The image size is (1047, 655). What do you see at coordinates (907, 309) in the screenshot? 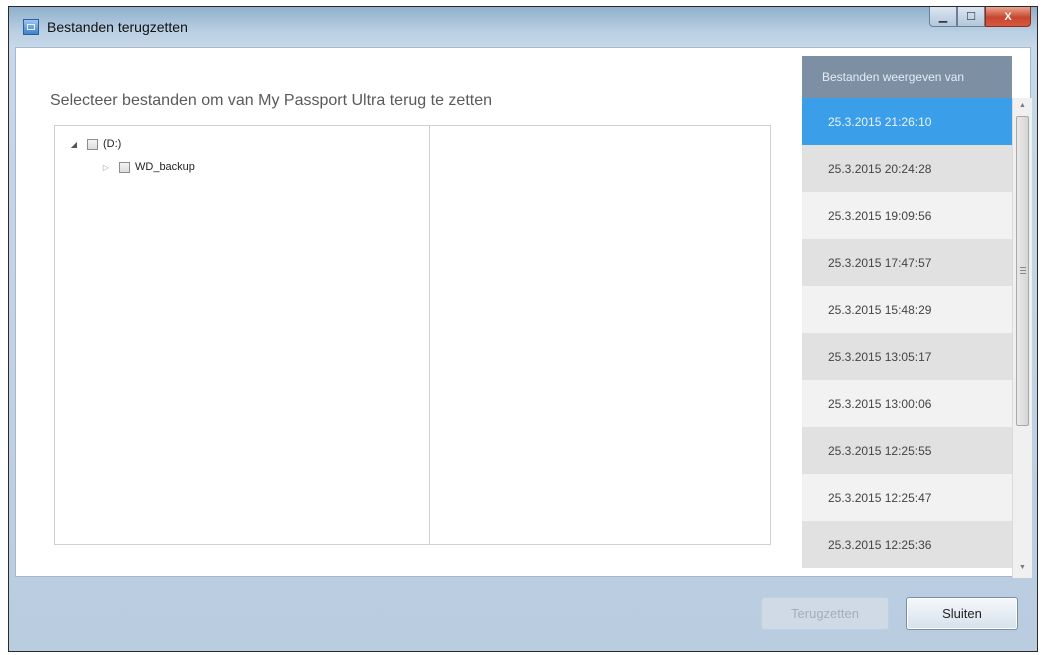
I see `backup-date-item: 25.3.2015 15:48:29` at bounding box center [907, 309].